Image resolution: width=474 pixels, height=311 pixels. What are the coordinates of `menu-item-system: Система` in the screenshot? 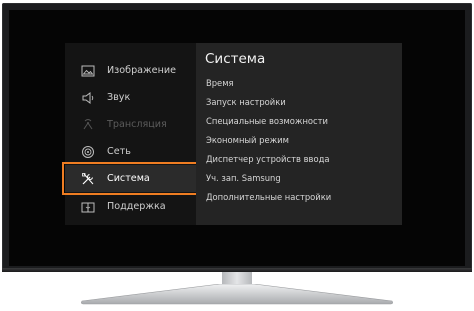 It's located at (132, 178).